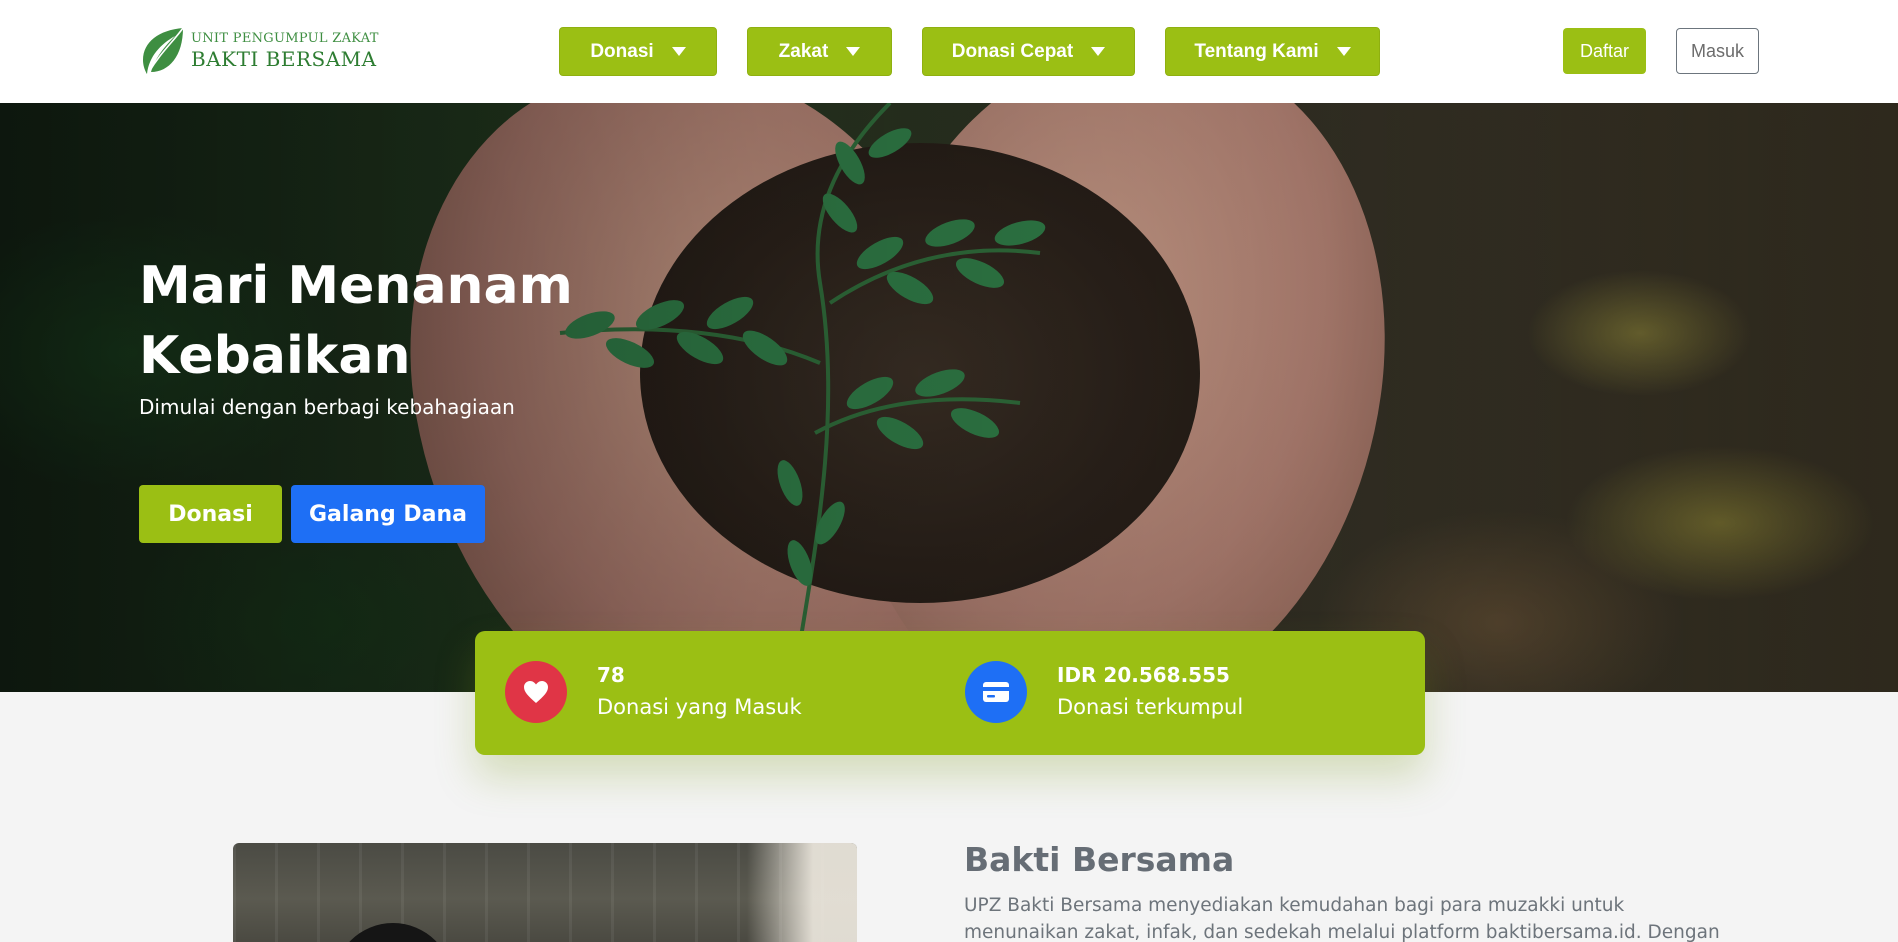 The height and width of the screenshot is (942, 1898). What do you see at coordinates (1717, 51) in the screenshot?
I see `login-button: Masuk` at bounding box center [1717, 51].